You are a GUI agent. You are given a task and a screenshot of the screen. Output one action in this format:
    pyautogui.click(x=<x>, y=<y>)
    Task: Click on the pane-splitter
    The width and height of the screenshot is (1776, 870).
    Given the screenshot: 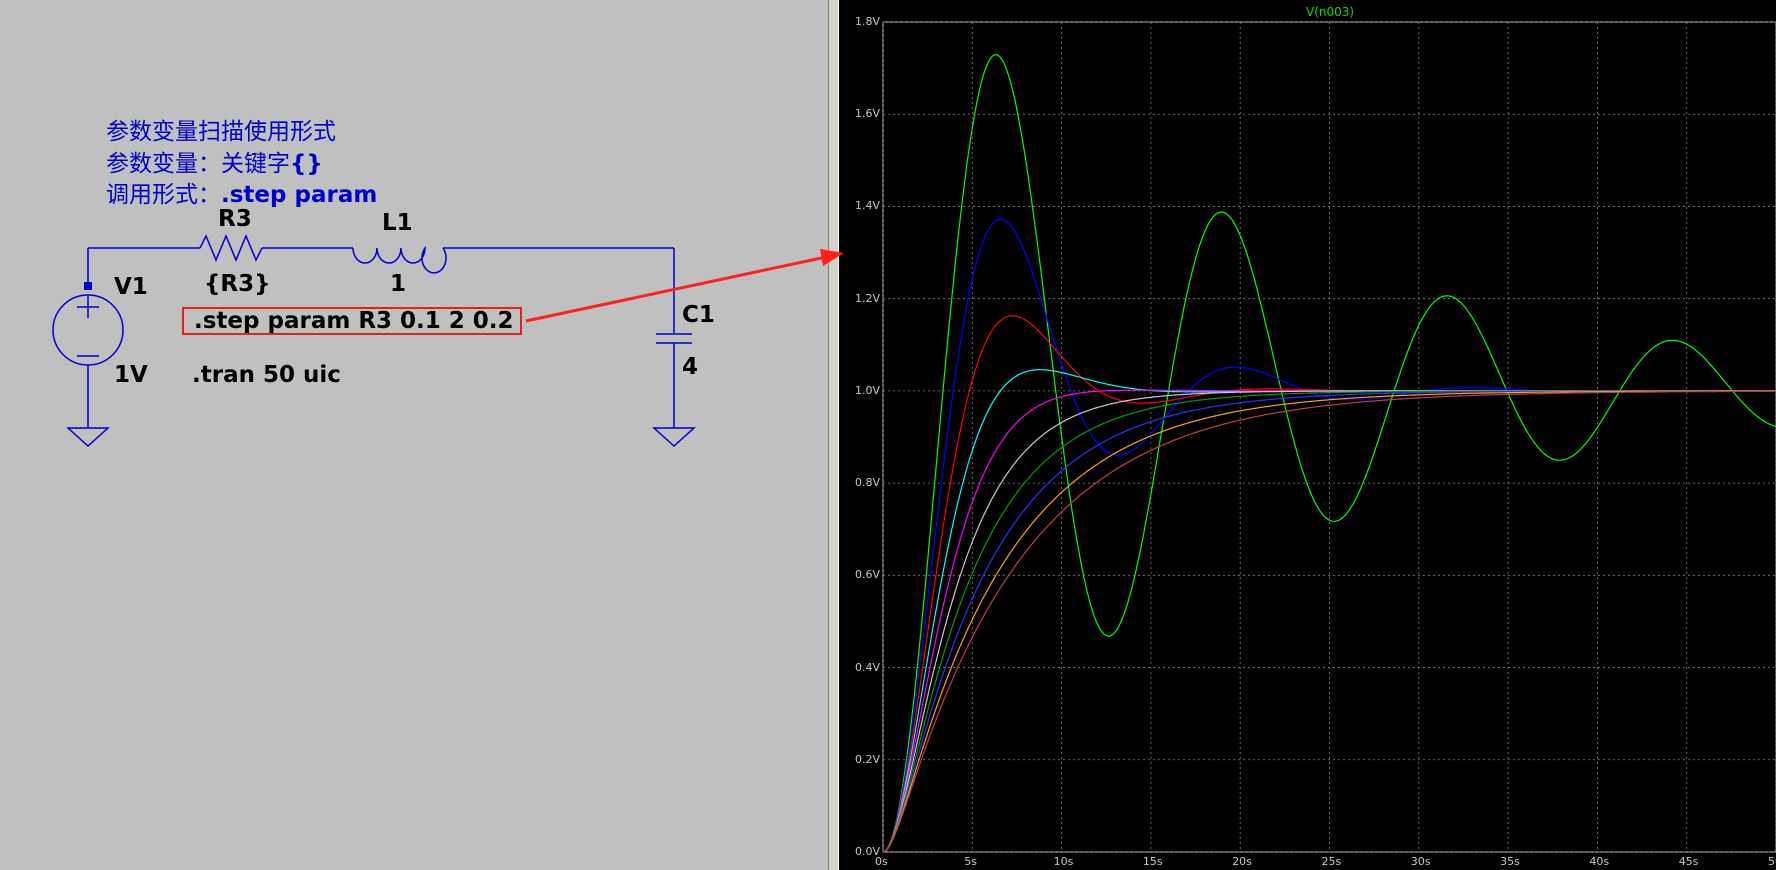 What is the action you would take?
    pyautogui.click(x=833, y=435)
    